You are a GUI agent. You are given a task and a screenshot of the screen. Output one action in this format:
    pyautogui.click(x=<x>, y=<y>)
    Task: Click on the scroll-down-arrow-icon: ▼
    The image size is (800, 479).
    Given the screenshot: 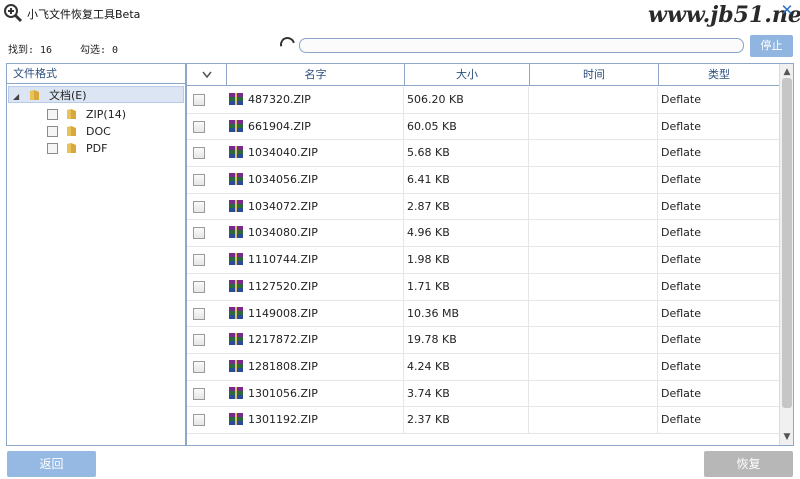 What is the action you would take?
    pyautogui.click(x=786, y=437)
    